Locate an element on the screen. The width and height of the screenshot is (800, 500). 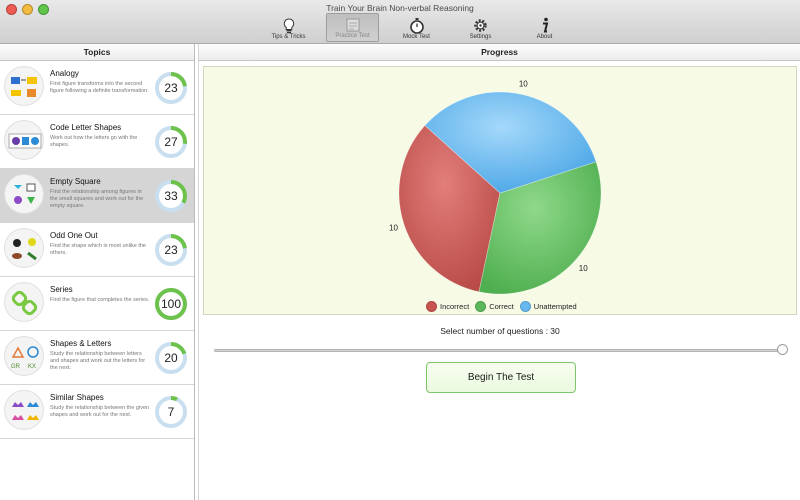
info-icon is located at coordinates (545, 25).